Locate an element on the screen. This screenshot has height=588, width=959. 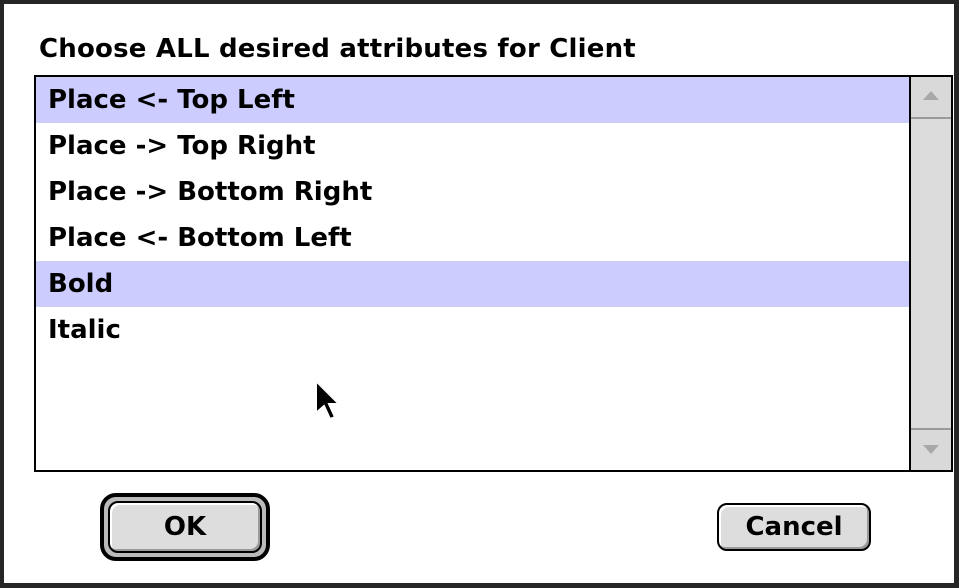
scroll-track is located at coordinates (931, 273).